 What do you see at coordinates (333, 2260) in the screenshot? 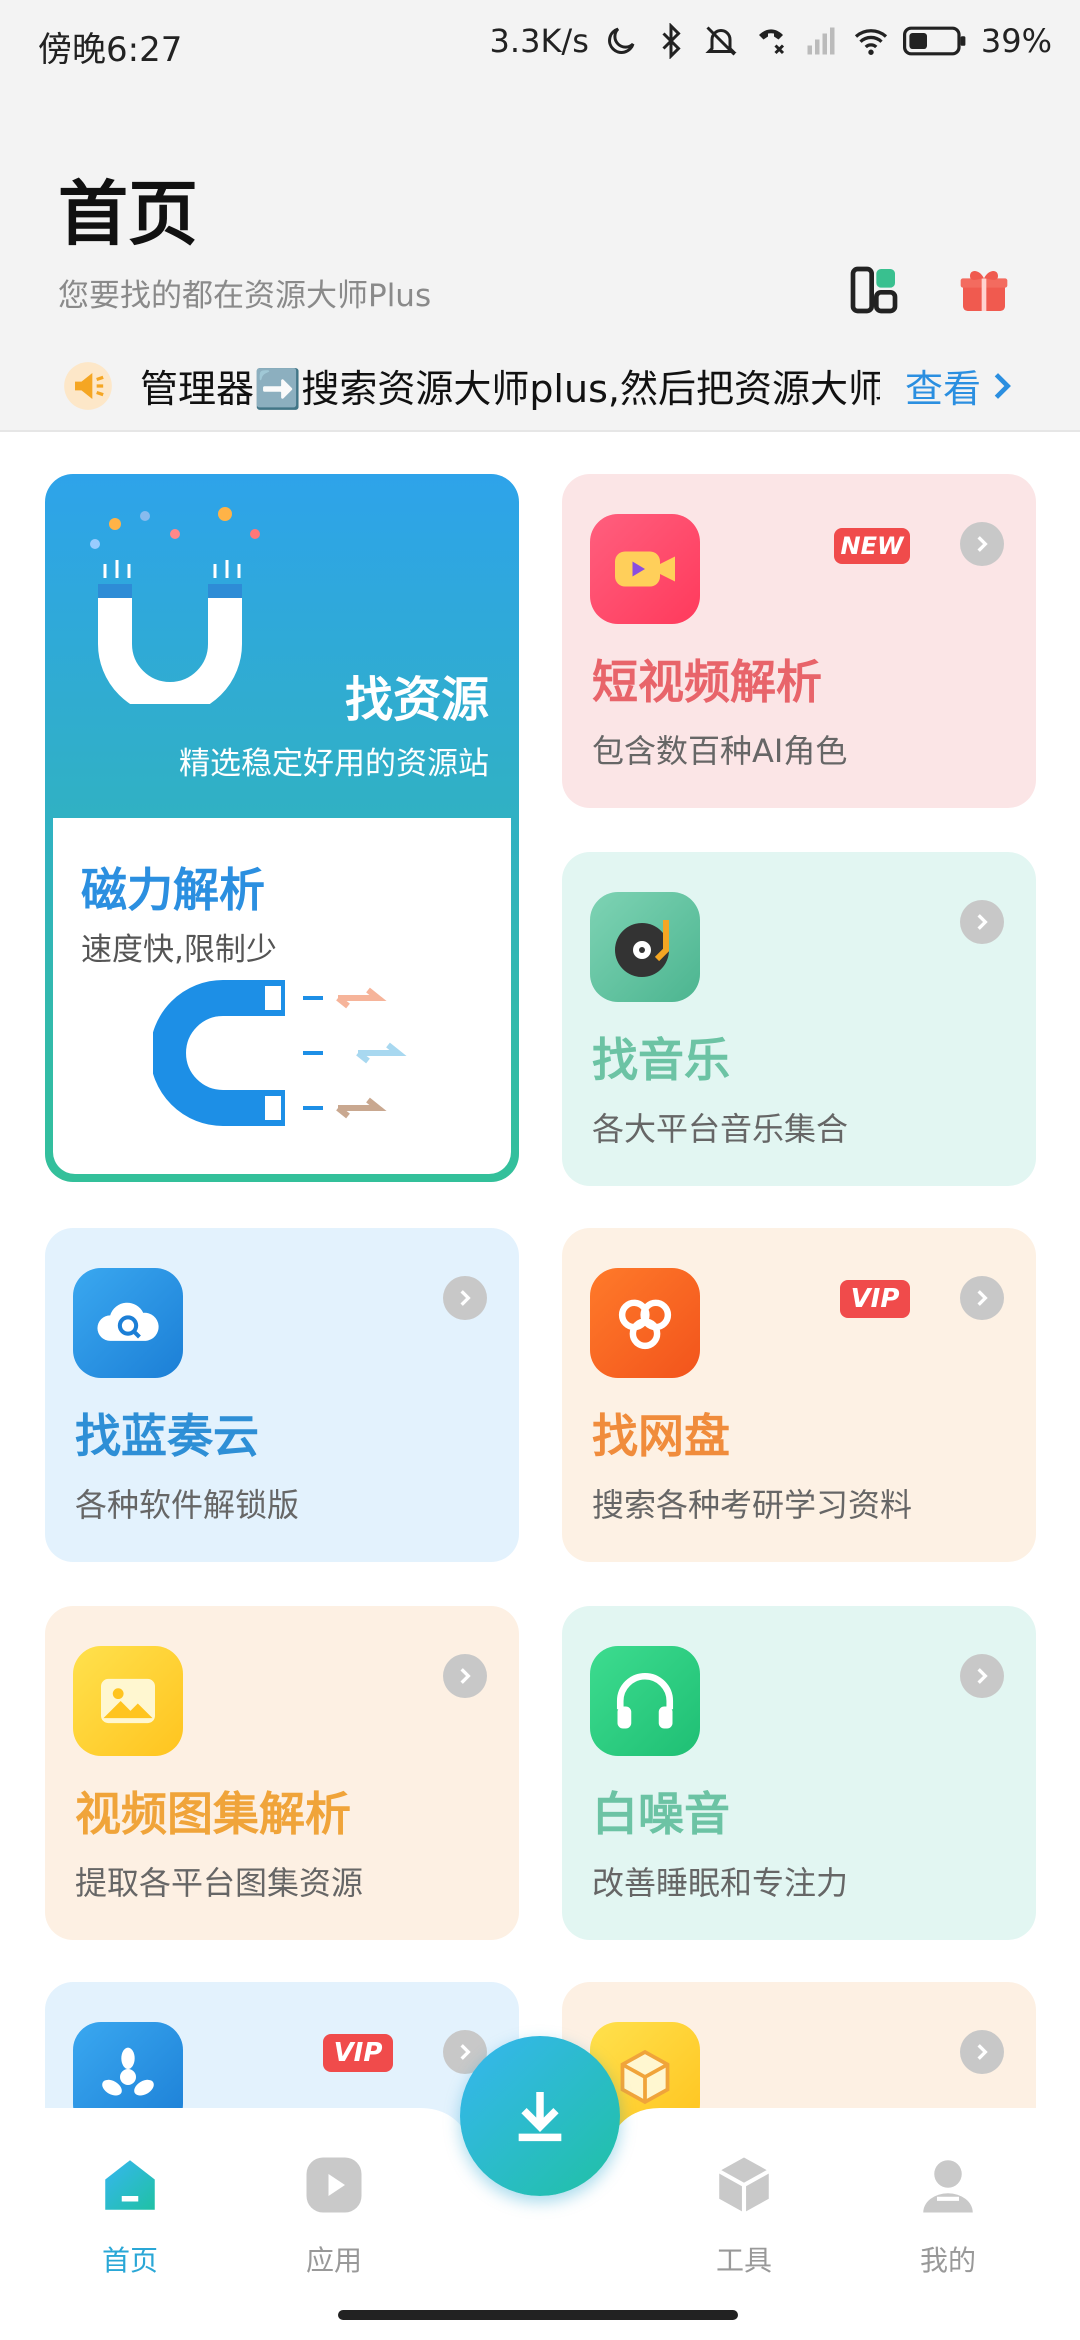
I see `nav-apps-label: 应用` at bounding box center [333, 2260].